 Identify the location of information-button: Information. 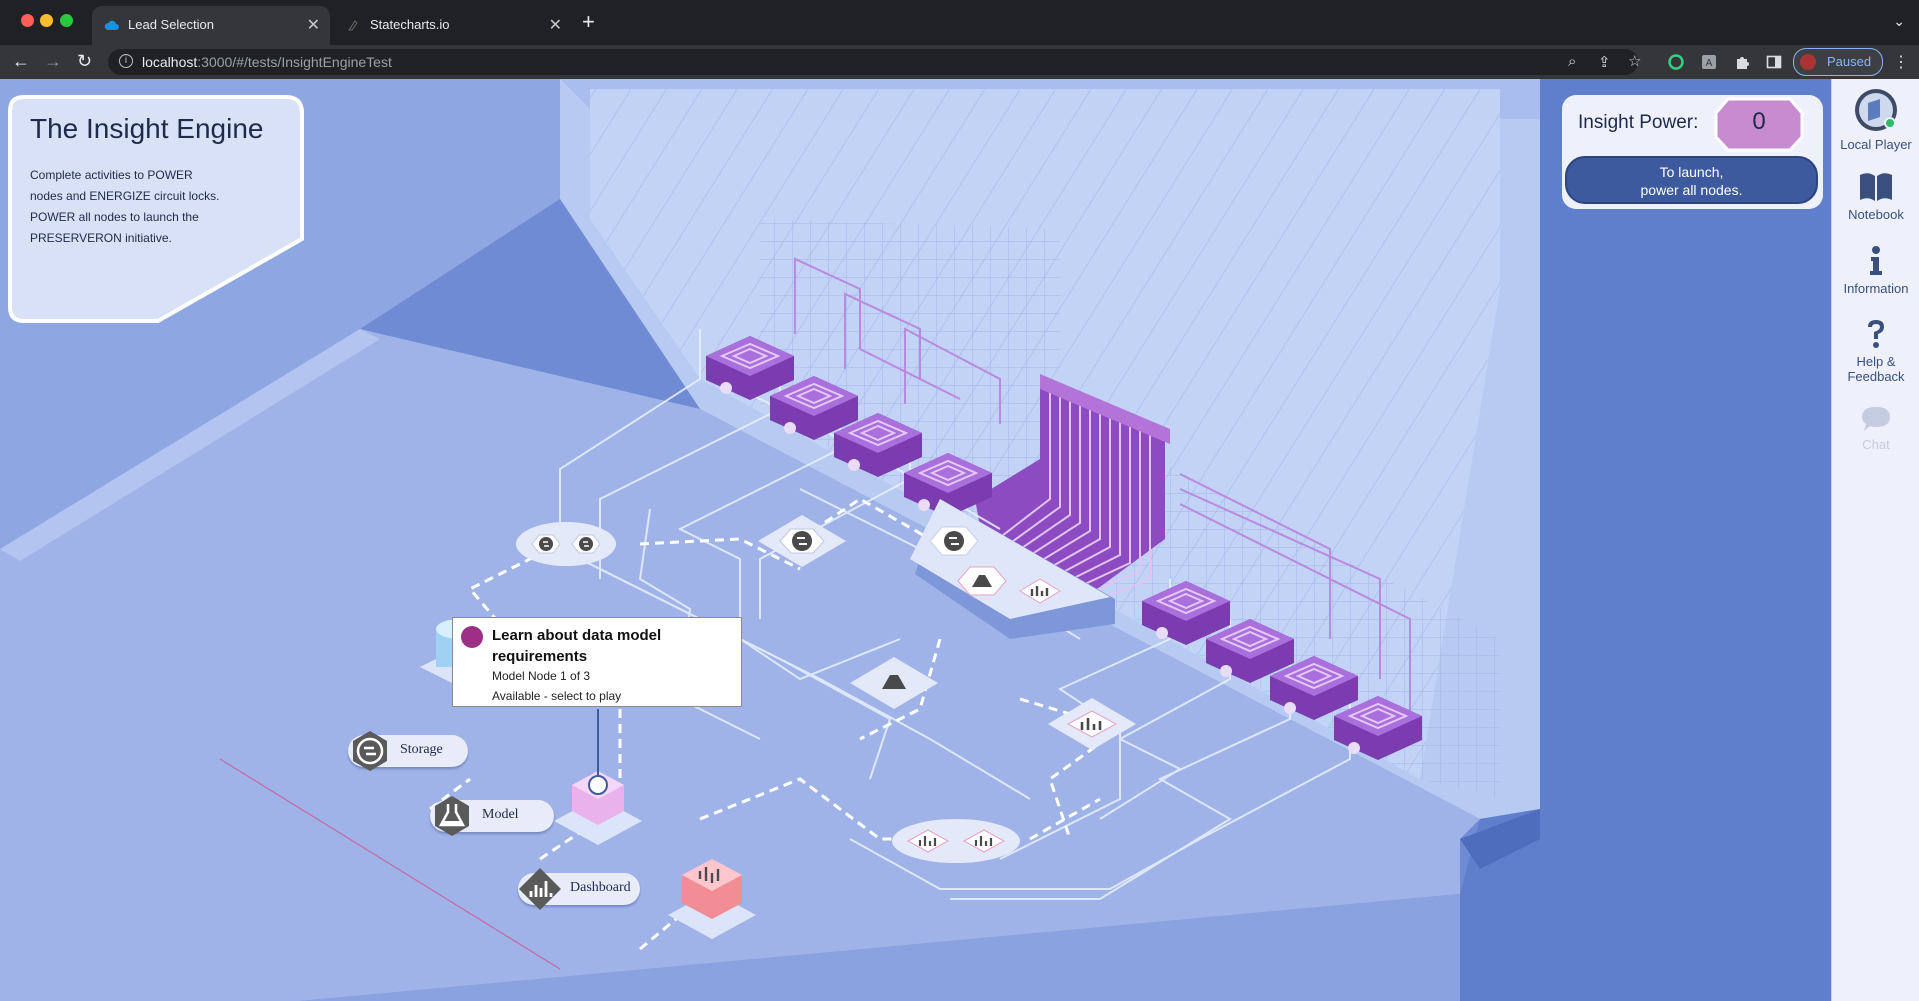
(1875, 270).